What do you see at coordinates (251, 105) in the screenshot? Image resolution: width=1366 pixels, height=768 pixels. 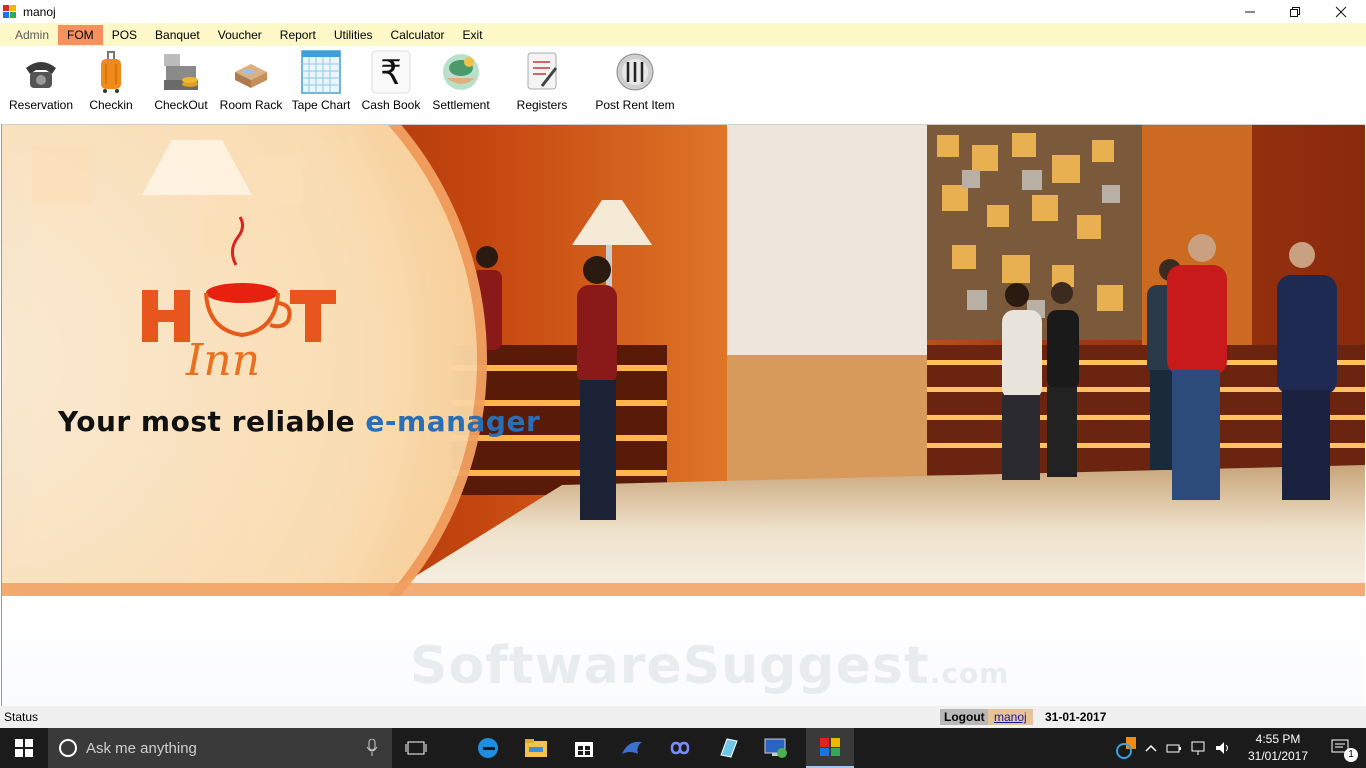 I see `room-rack-label: Room Rack` at bounding box center [251, 105].